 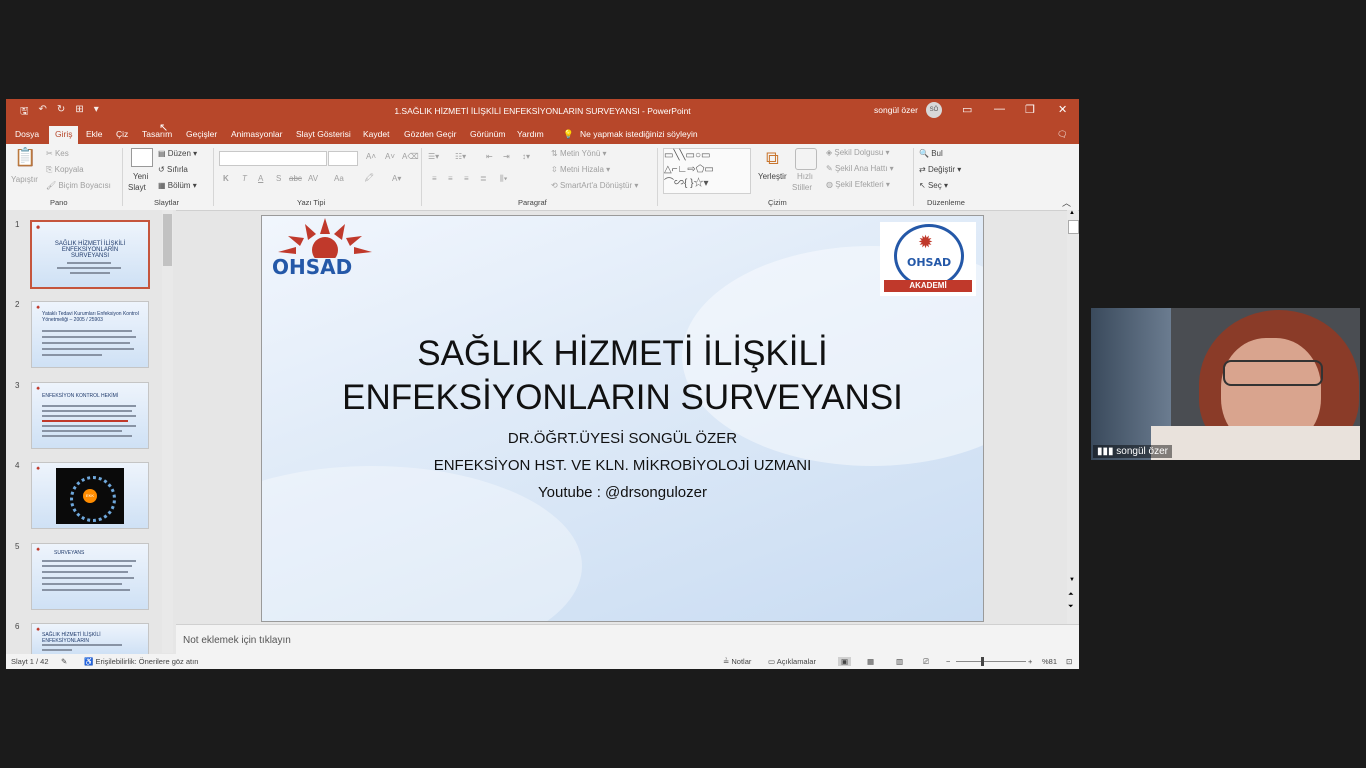 What do you see at coordinates (926, 662) in the screenshot?
I see `slideshow-icon: ⎚` at bounding box center [926, 662].